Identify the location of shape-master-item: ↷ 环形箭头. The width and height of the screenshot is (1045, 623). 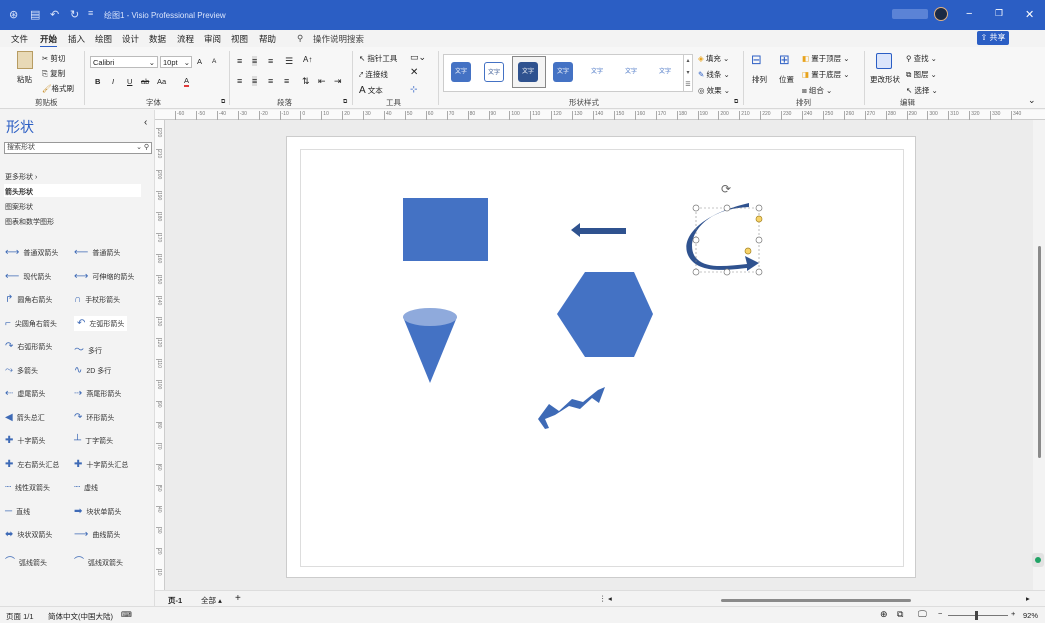
(94, 417).